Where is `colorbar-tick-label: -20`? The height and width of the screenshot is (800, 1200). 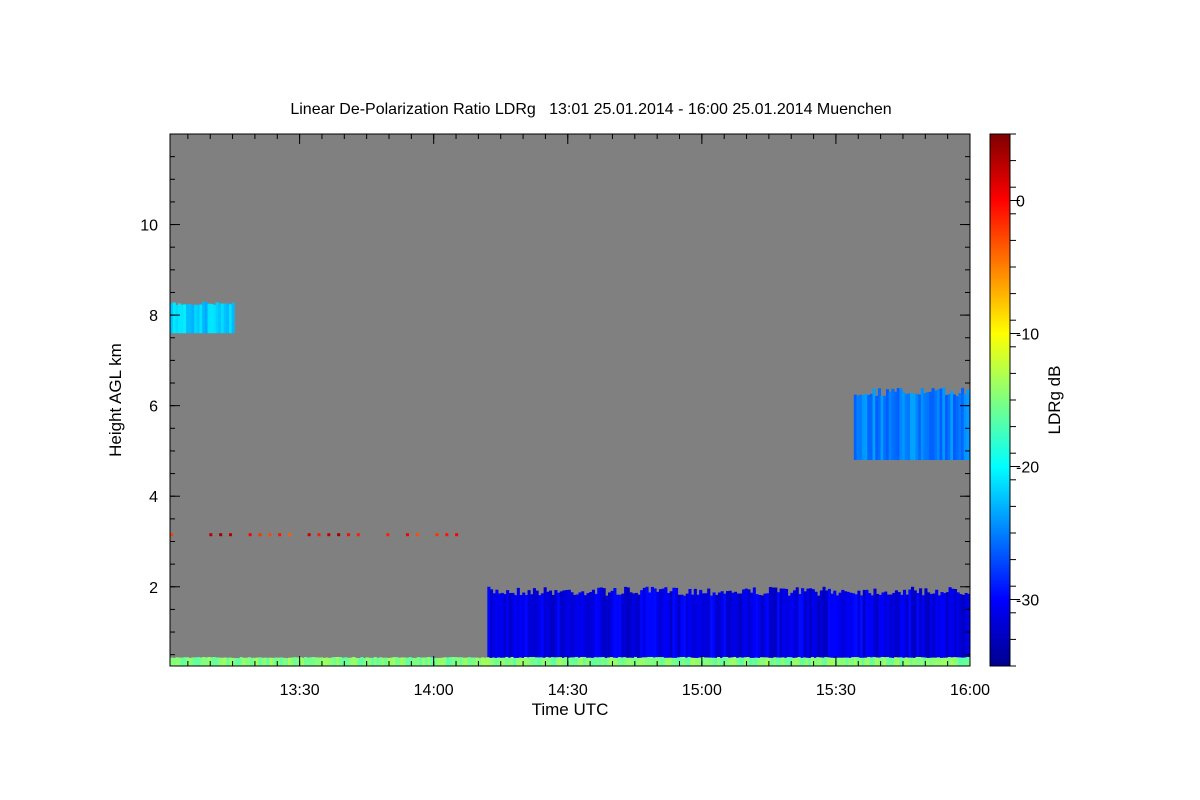
colorbar-tick-label: -20 is located at coordinates (1027, 468).